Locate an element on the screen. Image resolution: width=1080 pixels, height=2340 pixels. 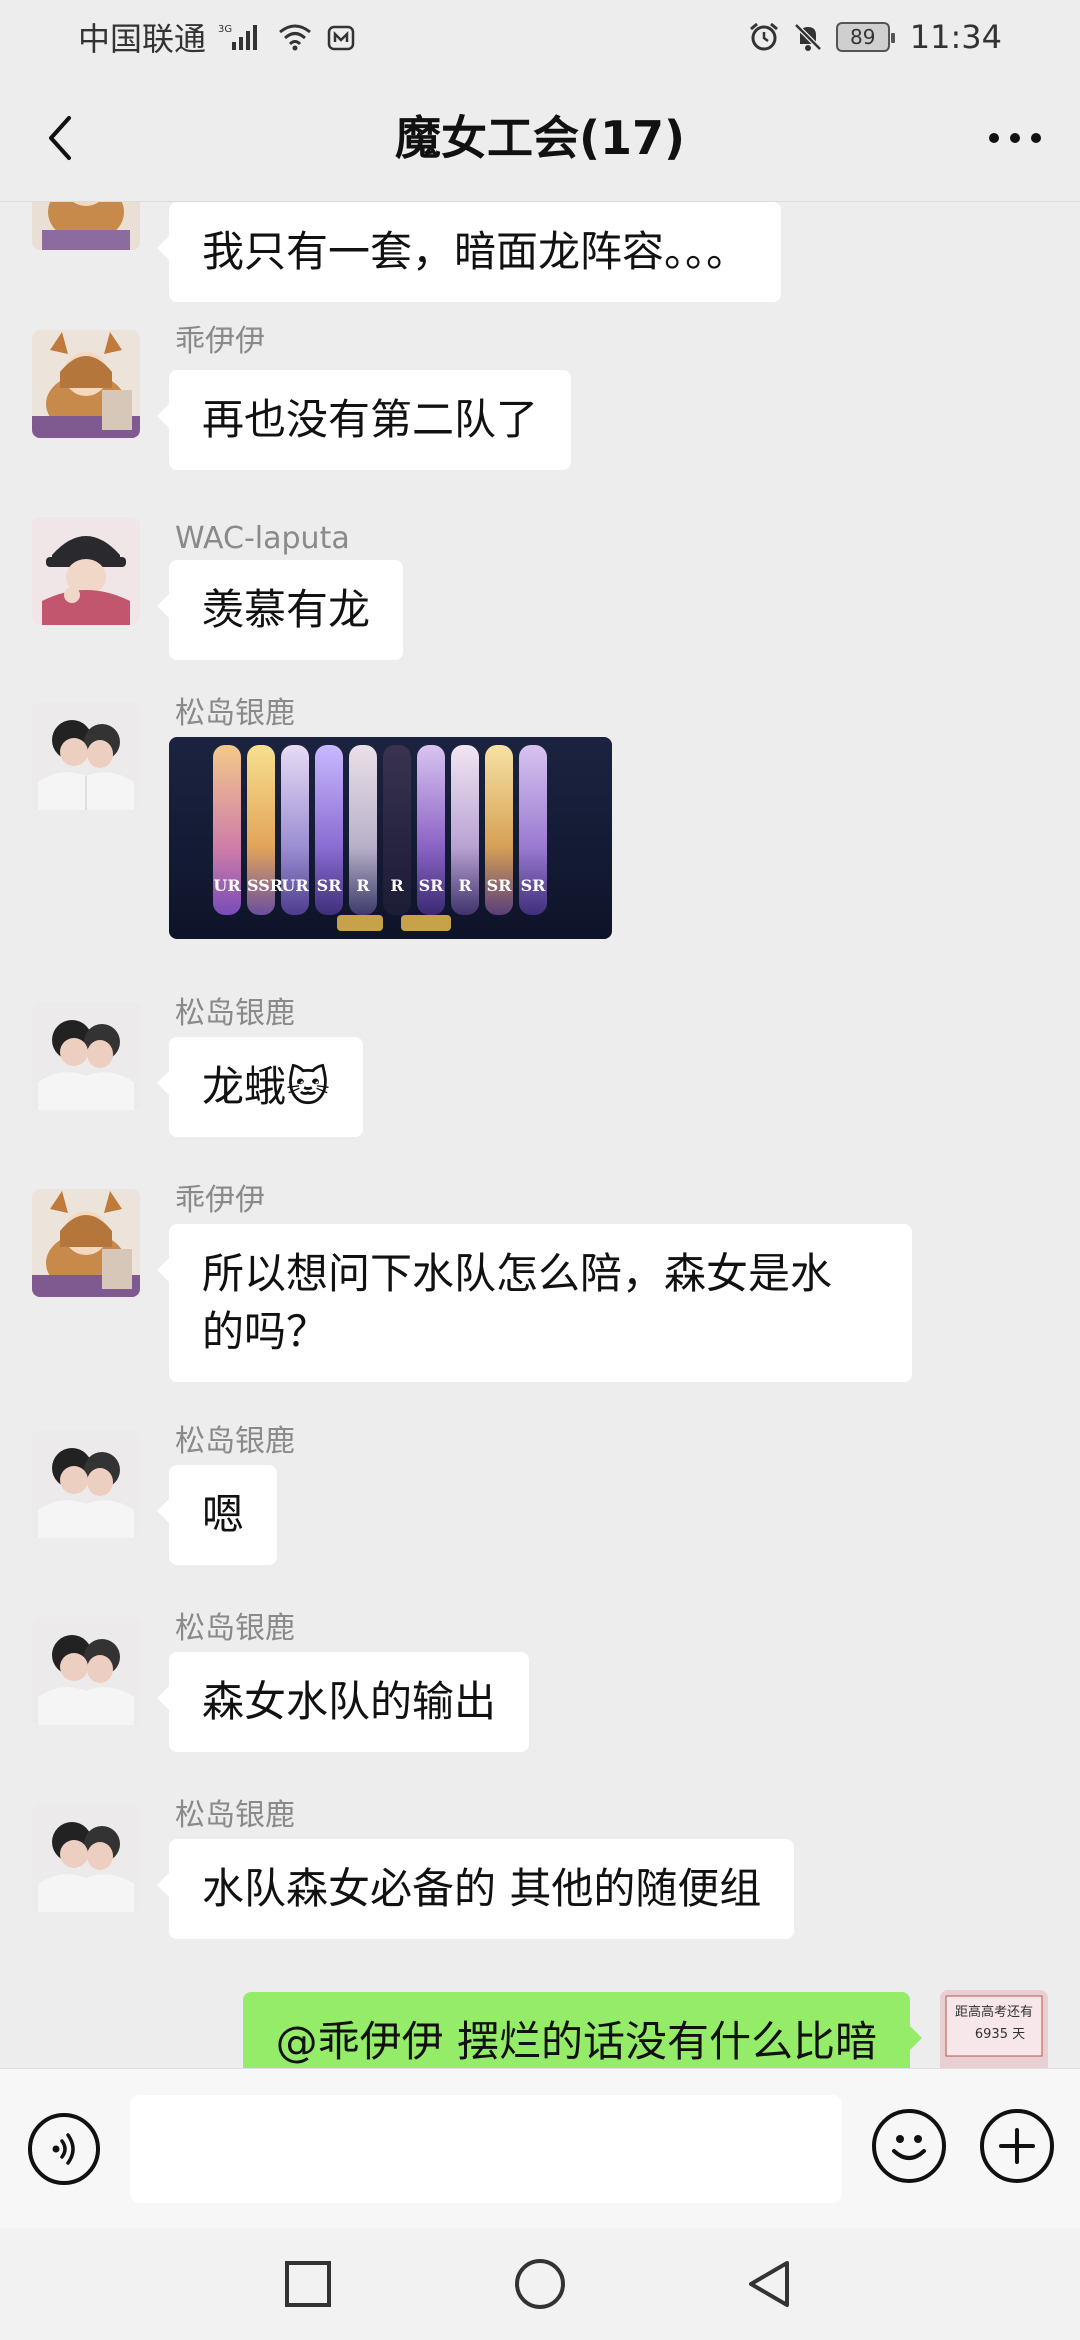
emoji-button is located at coordinates (909, 2146).